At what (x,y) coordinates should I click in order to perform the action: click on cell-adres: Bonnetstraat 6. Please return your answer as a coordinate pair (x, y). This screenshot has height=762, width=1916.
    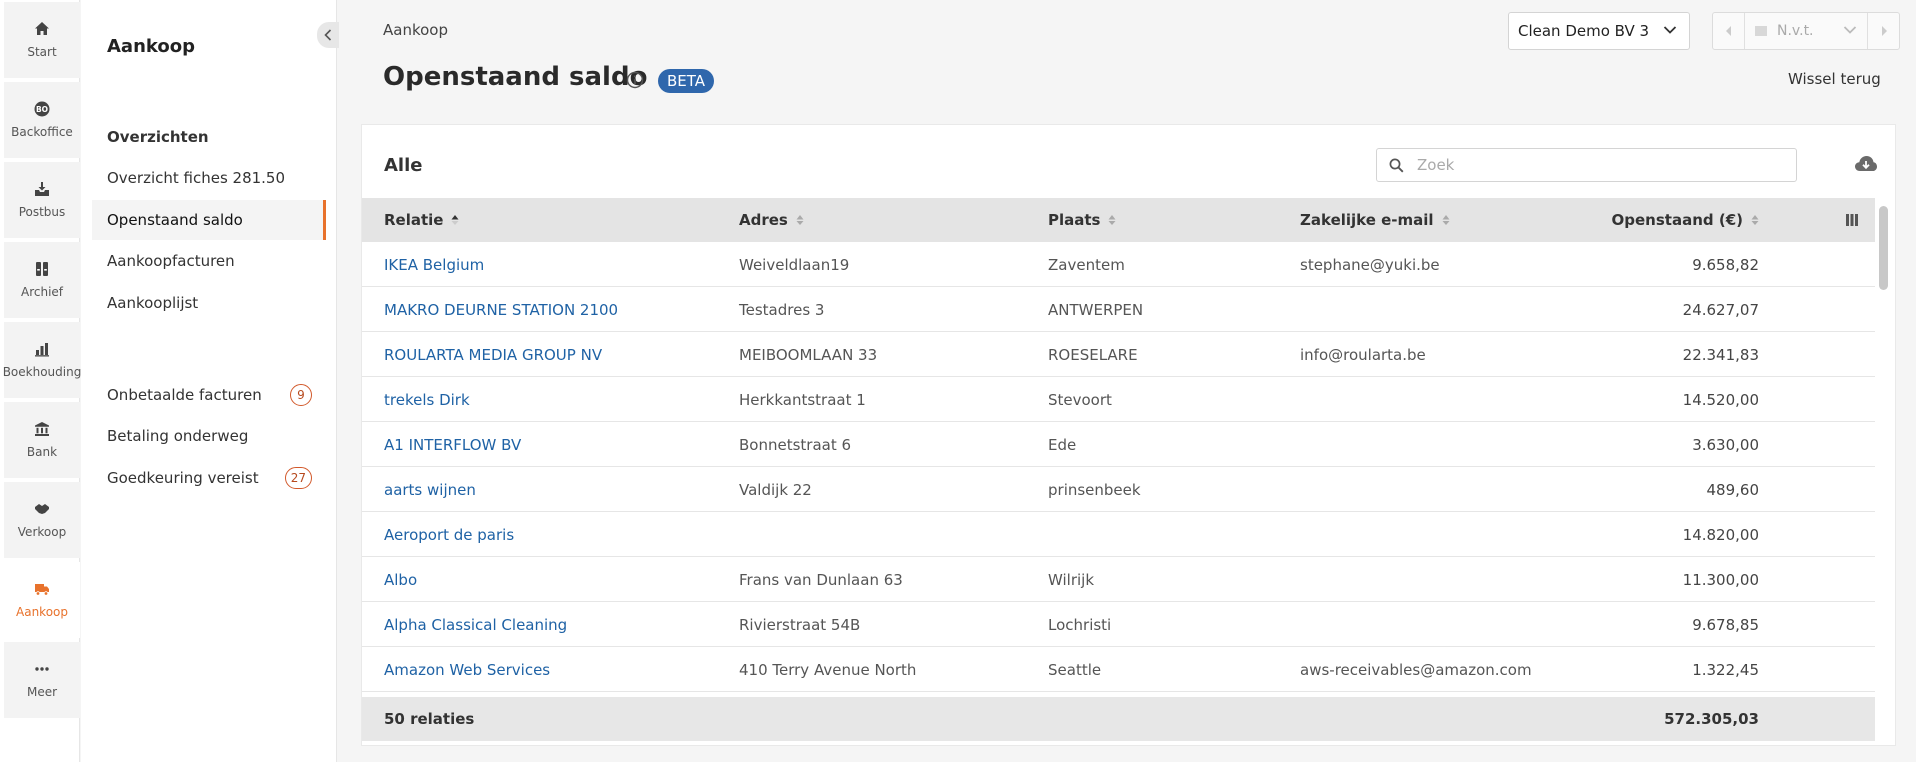
    Looking at the image, I should click on (795, 444).